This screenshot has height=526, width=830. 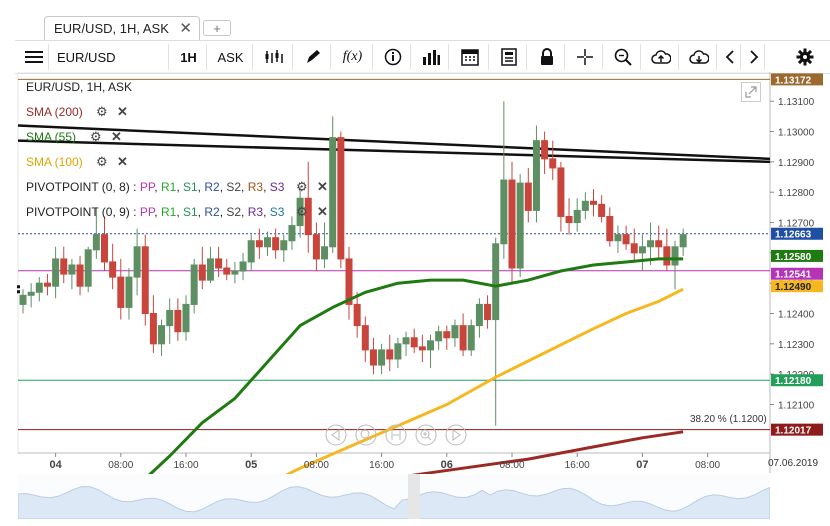 I want to click on add-tab-button: +, so click(x=217, y=28).